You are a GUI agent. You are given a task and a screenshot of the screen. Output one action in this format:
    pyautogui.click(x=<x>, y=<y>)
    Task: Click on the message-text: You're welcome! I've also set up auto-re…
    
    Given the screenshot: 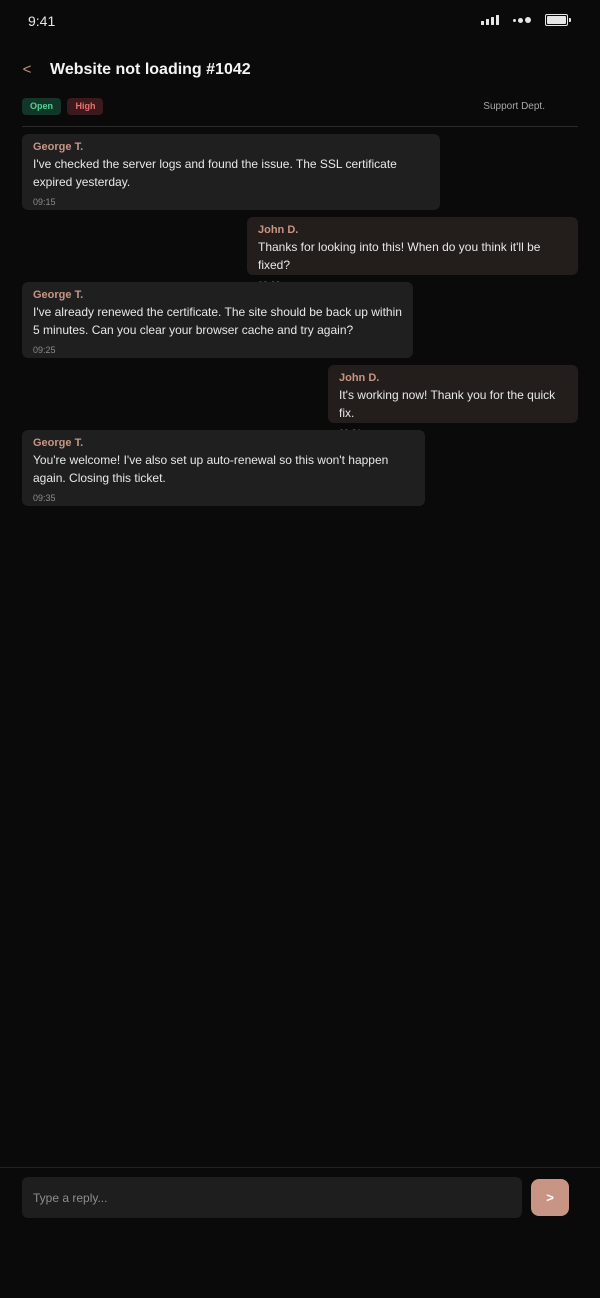 What is the action you would take?
    pyautogui.click(x=211, y=469)
    